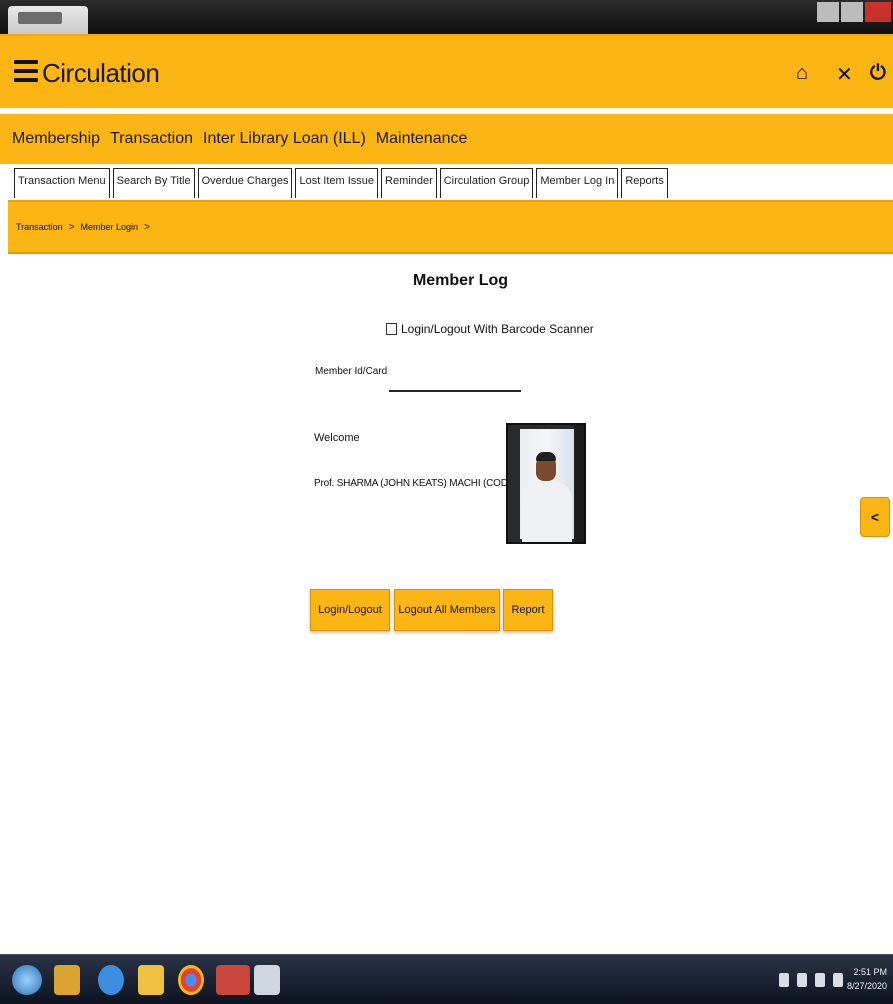  I want to click on maximize-icon, so click(852, 12).